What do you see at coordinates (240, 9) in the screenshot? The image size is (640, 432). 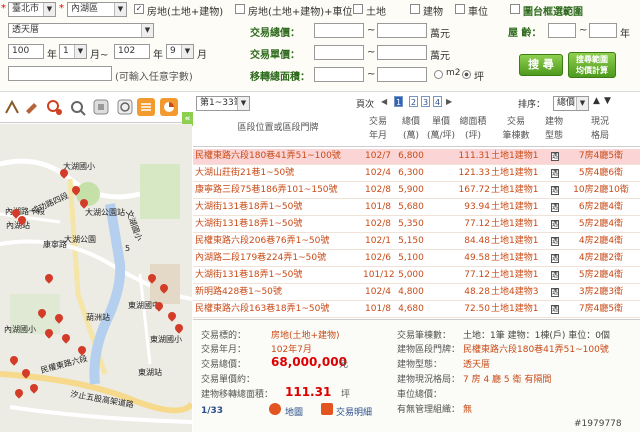 I see `type-checkbox-house-land-parking` at bounding box center [240, 9].